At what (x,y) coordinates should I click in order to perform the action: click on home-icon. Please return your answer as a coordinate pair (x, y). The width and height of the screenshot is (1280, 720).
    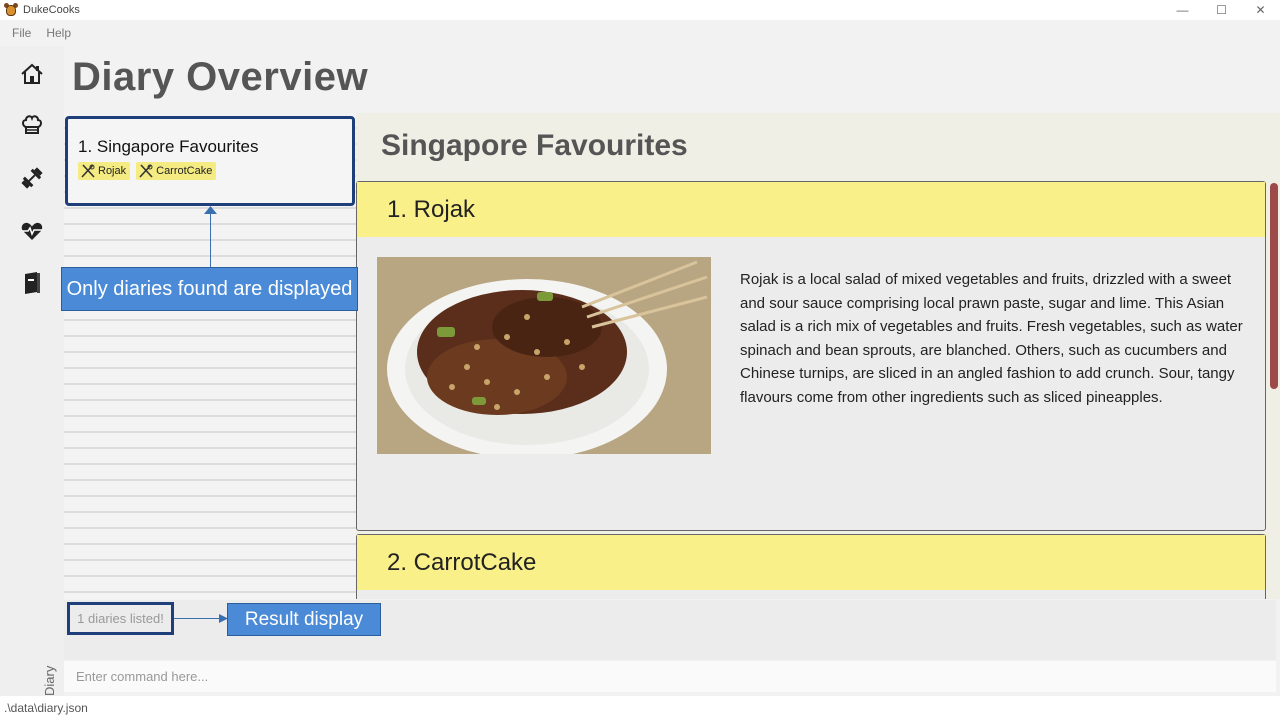
    Looking at the image, I should click on (32, 74).